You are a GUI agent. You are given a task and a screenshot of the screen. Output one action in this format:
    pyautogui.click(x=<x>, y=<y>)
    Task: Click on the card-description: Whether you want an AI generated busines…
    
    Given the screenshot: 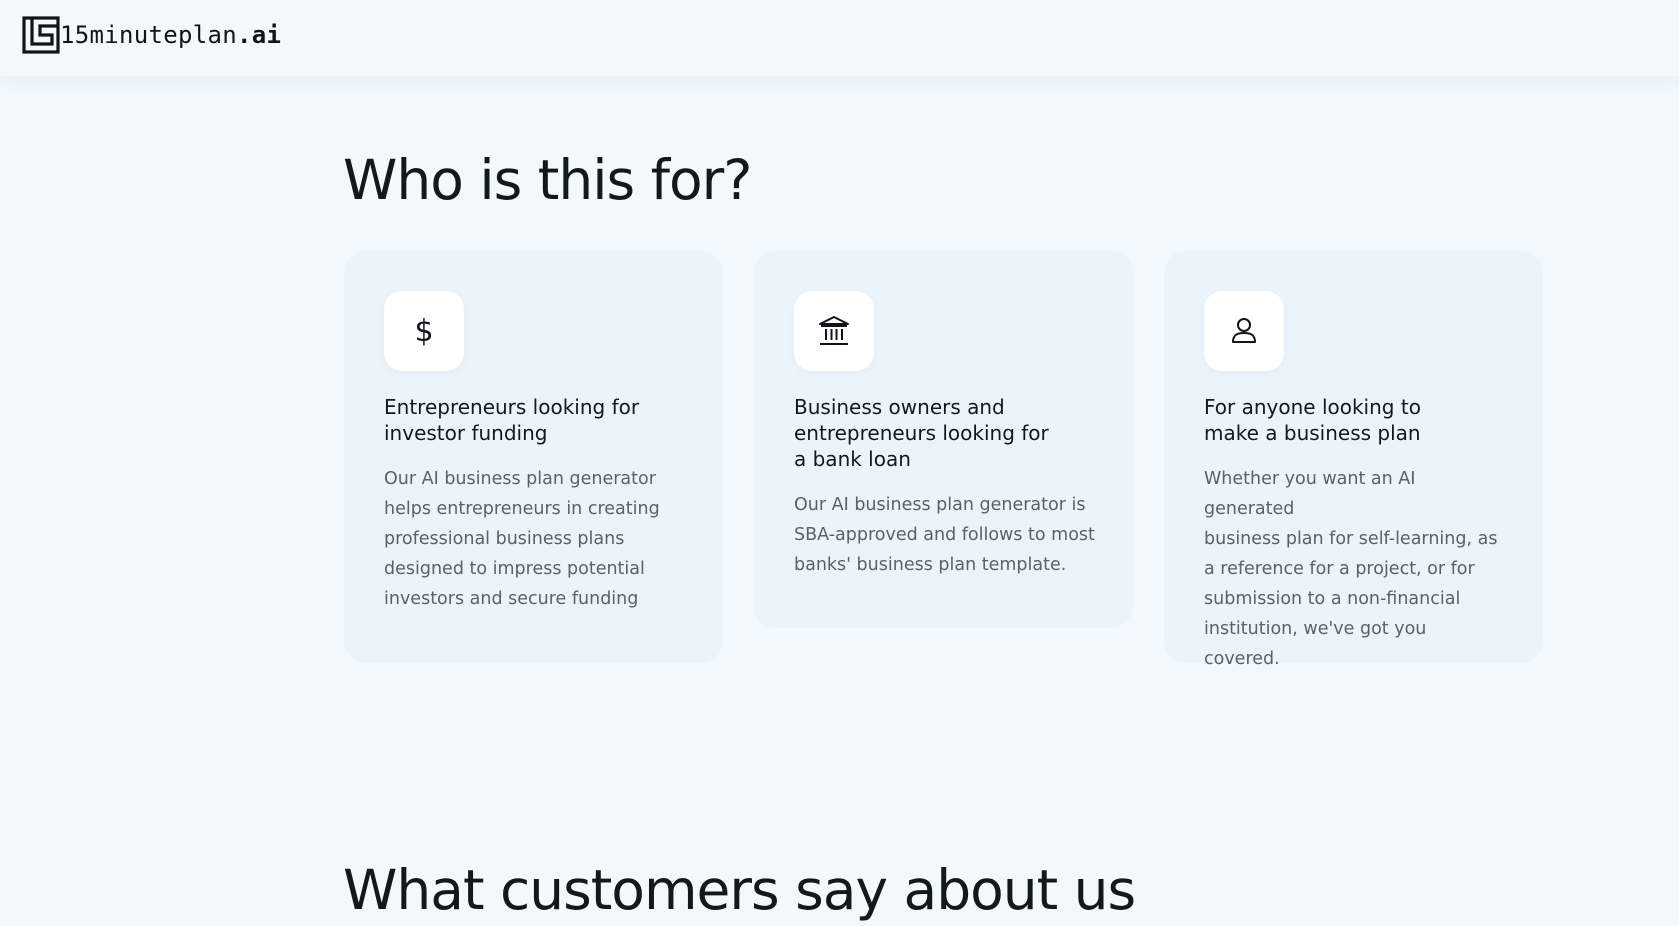 What is the action you would take?
    pyautogui.click(x=1351, y=569)
    